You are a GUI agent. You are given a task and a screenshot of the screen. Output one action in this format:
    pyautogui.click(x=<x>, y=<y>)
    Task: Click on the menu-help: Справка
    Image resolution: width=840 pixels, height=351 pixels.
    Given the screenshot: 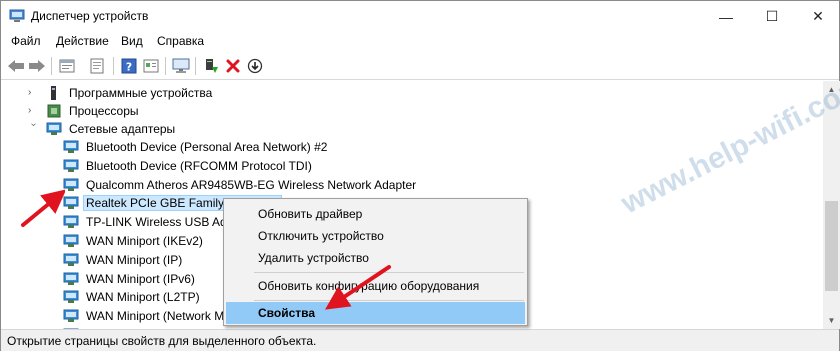 What is the action you would take?
    pyautogui.click(x=180, y=41)
    